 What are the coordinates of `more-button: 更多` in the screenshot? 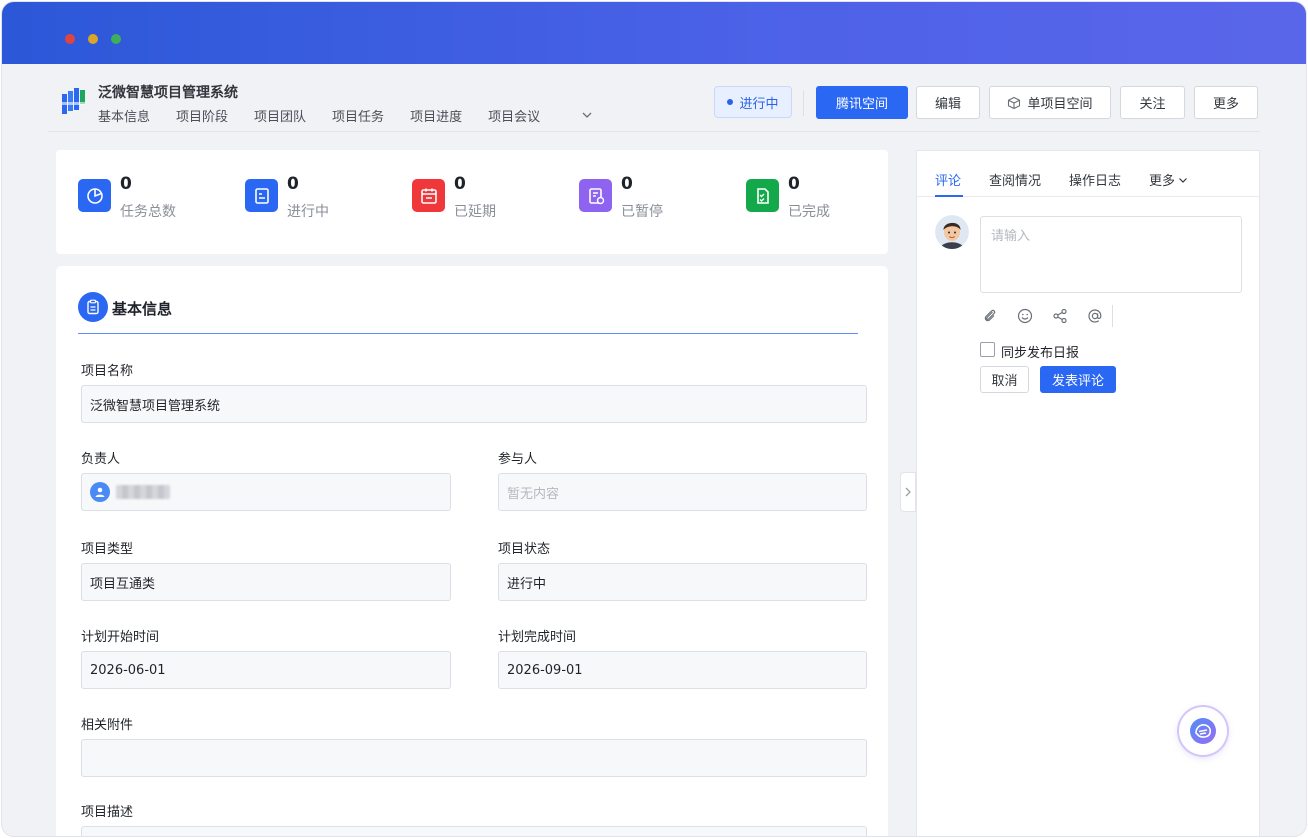 It's located at (1226, 102).